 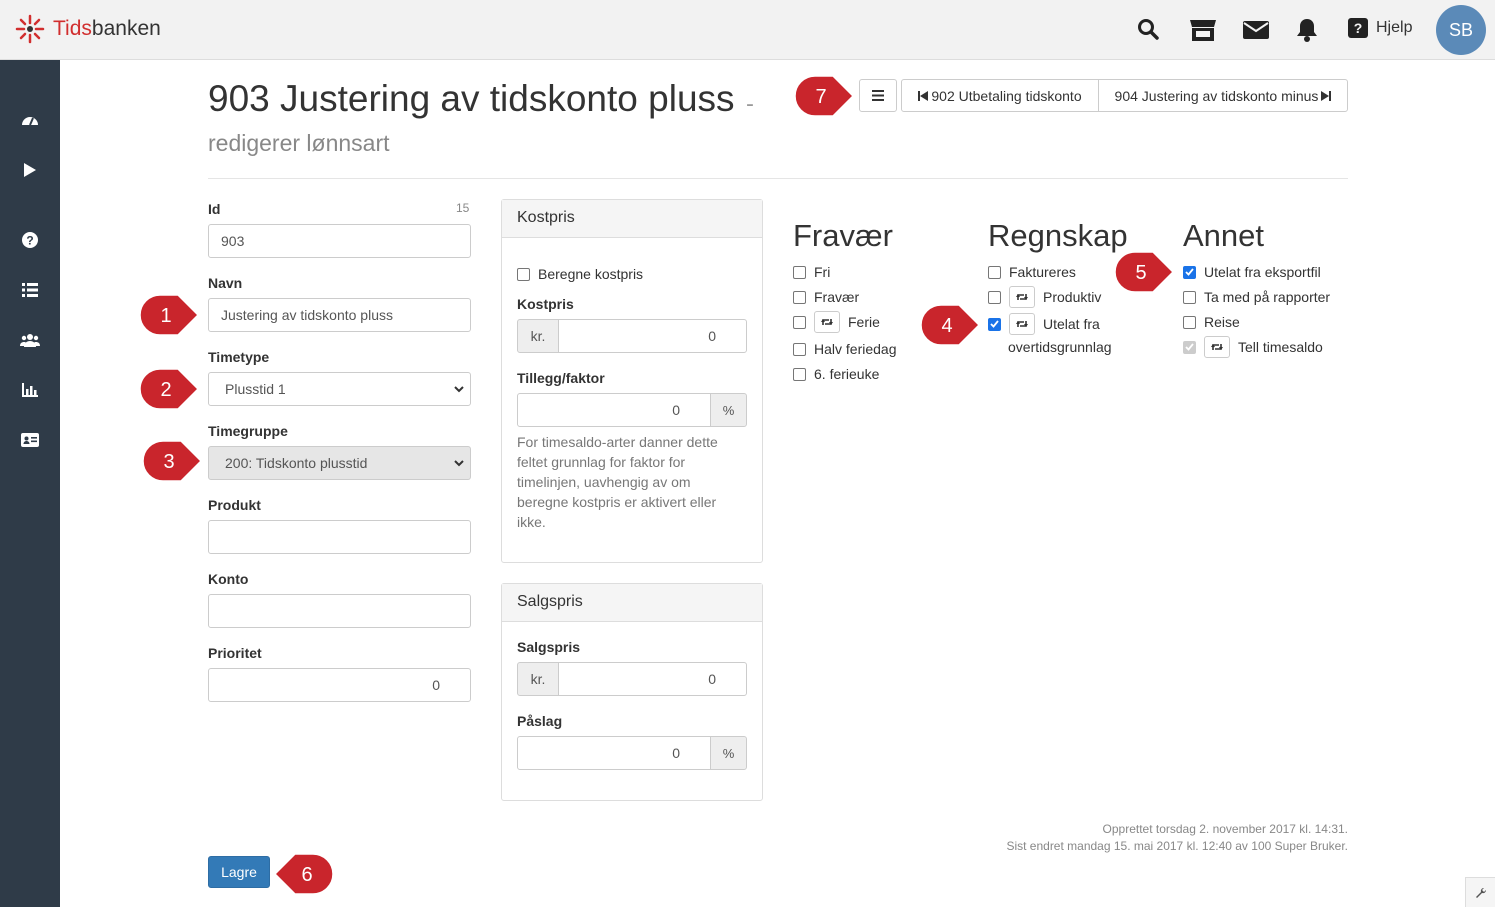 I want to click on callout-badge-5: 5, so click(x=1144, y=272).